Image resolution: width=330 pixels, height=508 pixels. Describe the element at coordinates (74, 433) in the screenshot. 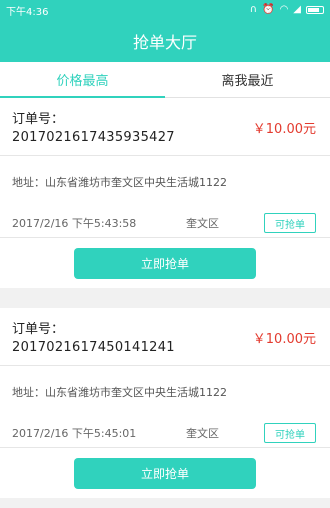

I see `order-datetime: 2017/2/16 下午5:45:01` at that location.